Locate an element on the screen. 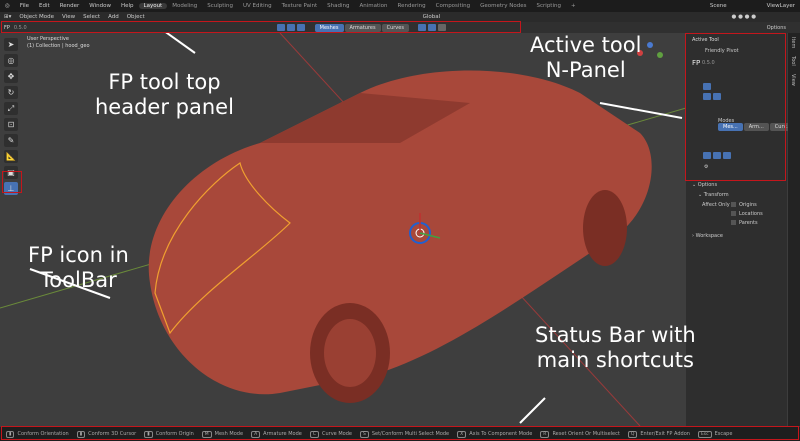 Image resolution: width=800 pixels, height=441 pixels. view-layer-selector: ViewLayer is located at coordinates (781, 6).